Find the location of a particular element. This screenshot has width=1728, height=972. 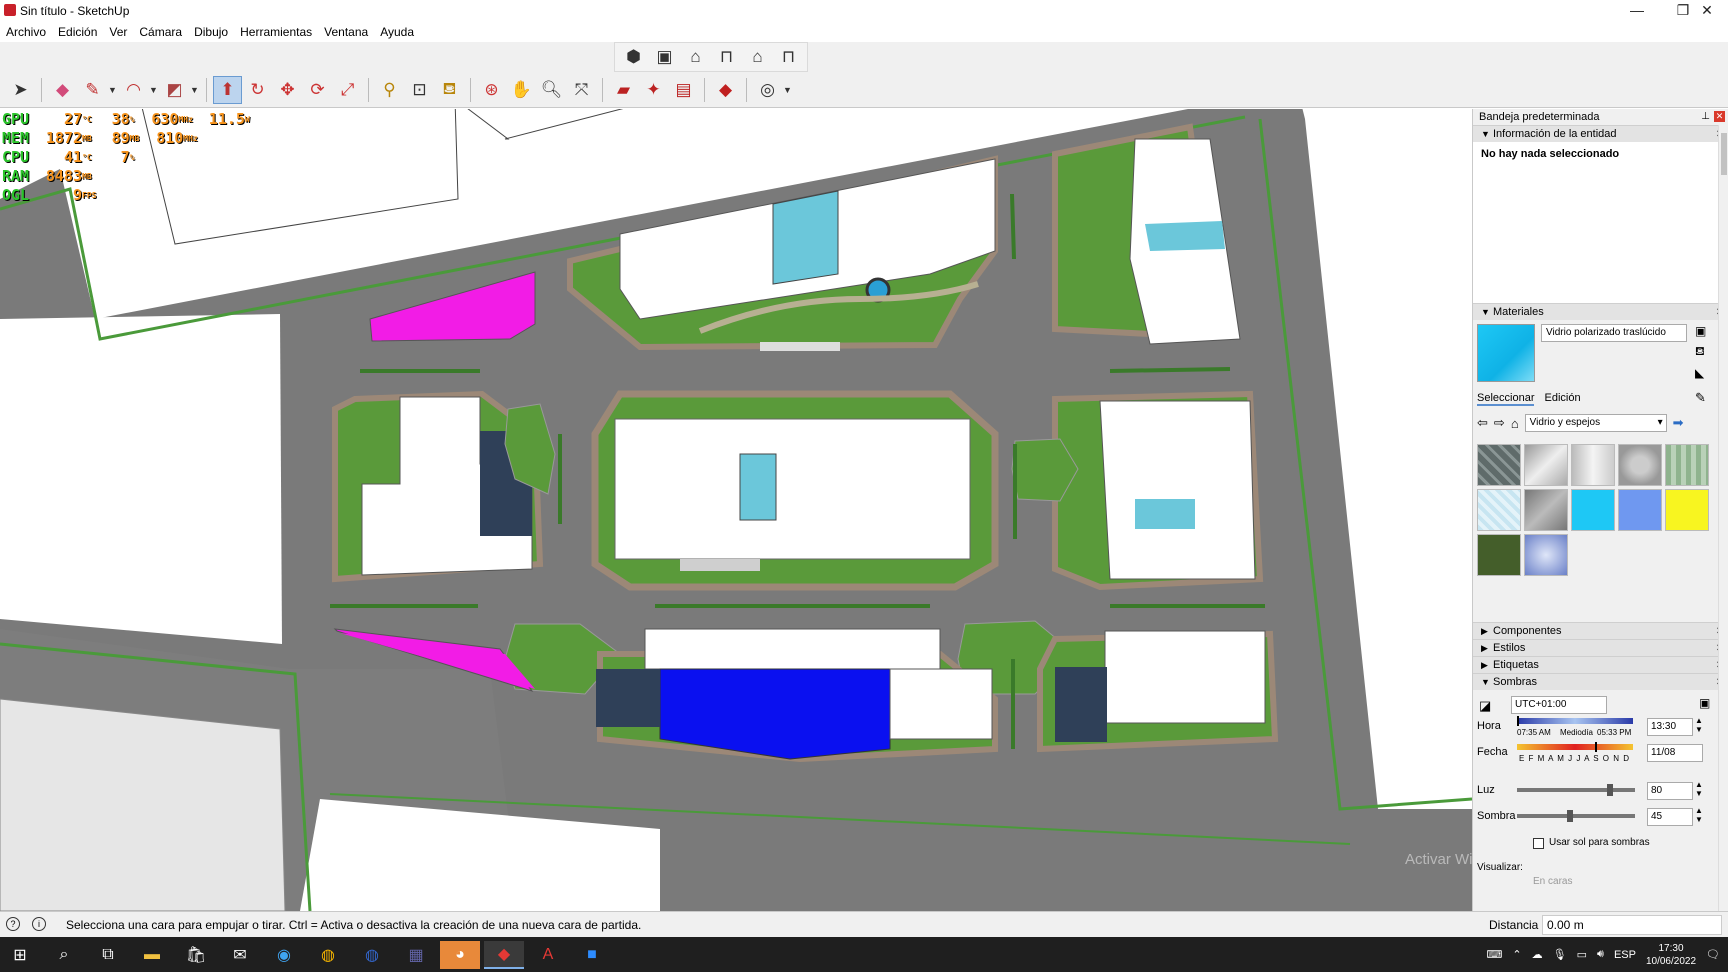

orbit-icon: ⊛ is located at coordinates (491, 90).